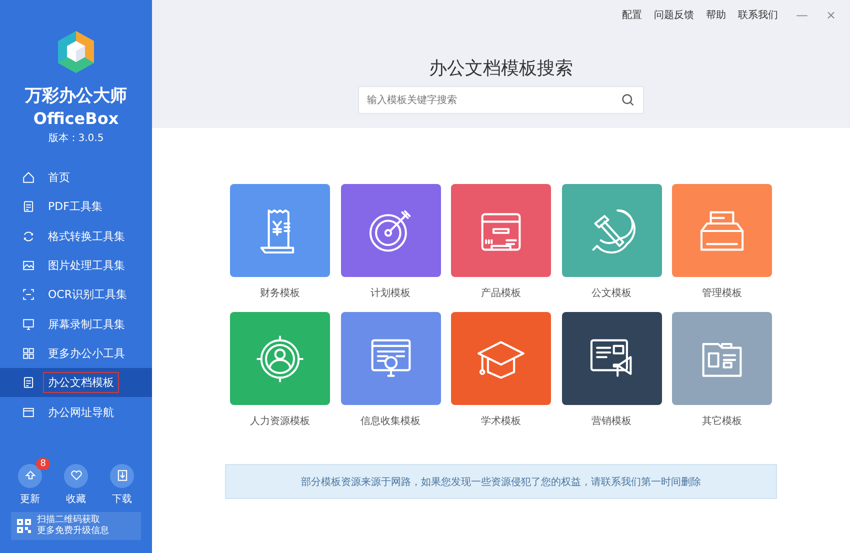 The image size is (850, 553). I want to click on notice-text: 部分模板资源来源于网路，如果您发现一些资源侵犯了您的权益，请联系我们第一时间删除, so click(501, 481).